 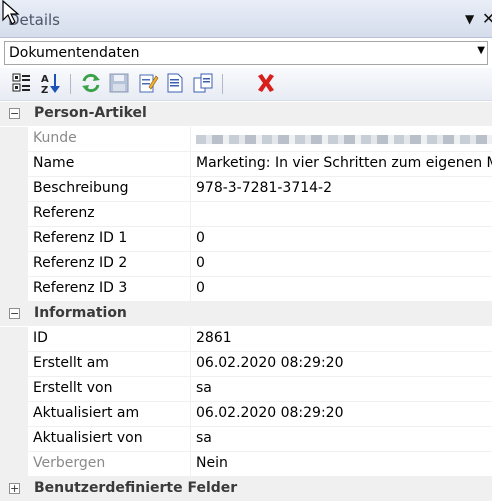 What do you see at coordinates (487, 18) in the screenshot?
I see `close-icon: ✕` at bounding box center [487, 18].